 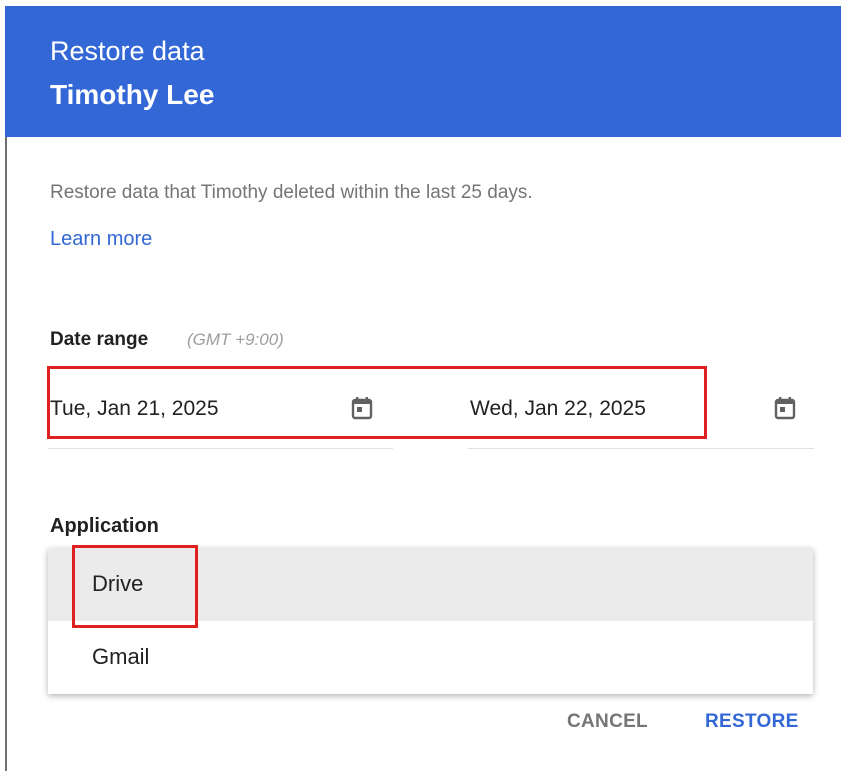 I want to click on end-date-field: Wed, Jan 22, 2025, so click(x=641, y=415).